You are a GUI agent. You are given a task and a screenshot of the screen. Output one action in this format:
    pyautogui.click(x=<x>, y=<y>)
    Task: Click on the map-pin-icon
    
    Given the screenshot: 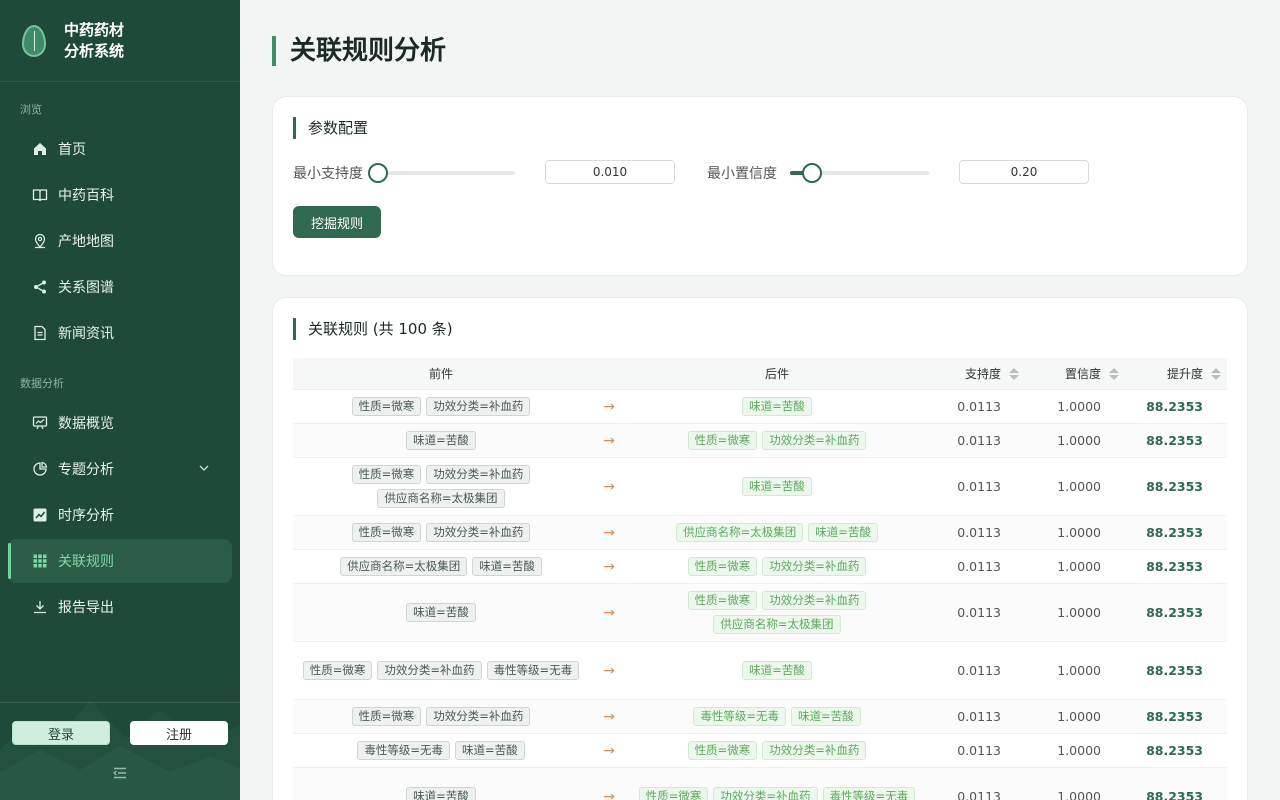 What is the action you would take?
    pyautogui.click(x=40, y=241)
    